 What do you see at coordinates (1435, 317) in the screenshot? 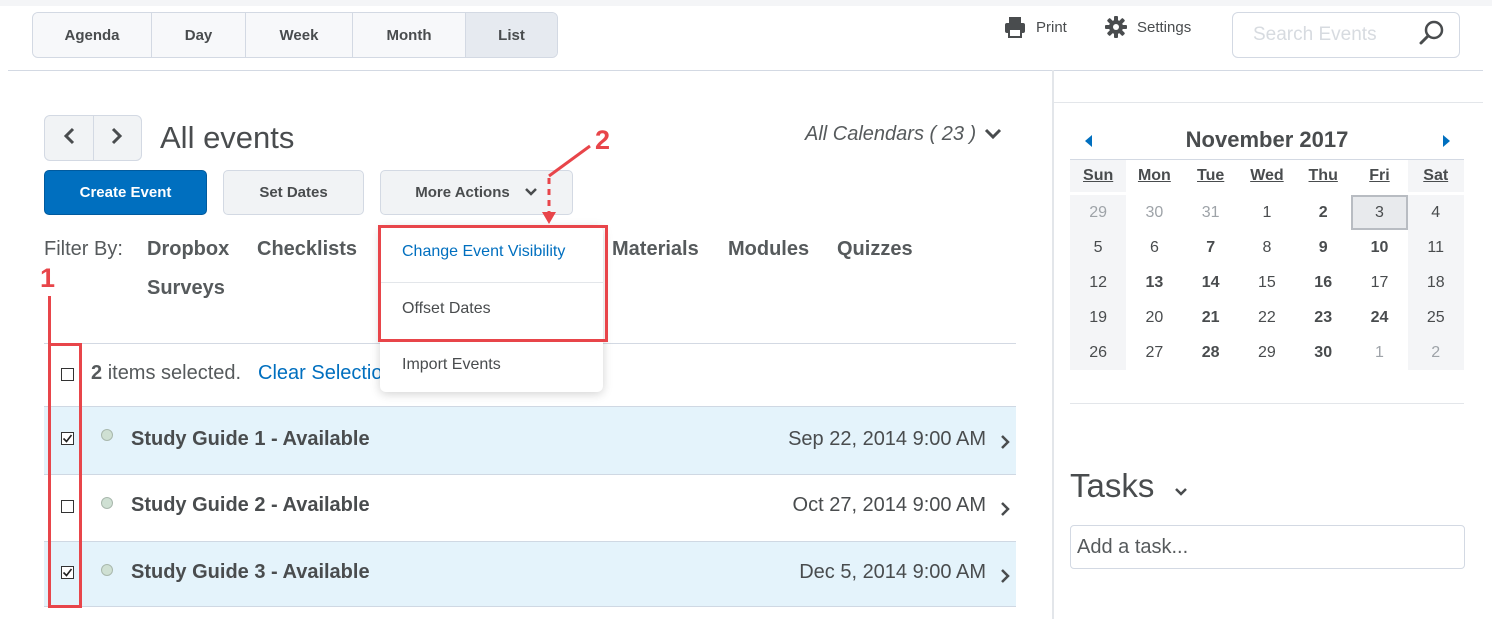
I see `calendar-day: 25` at bounding box center [1435, 317].